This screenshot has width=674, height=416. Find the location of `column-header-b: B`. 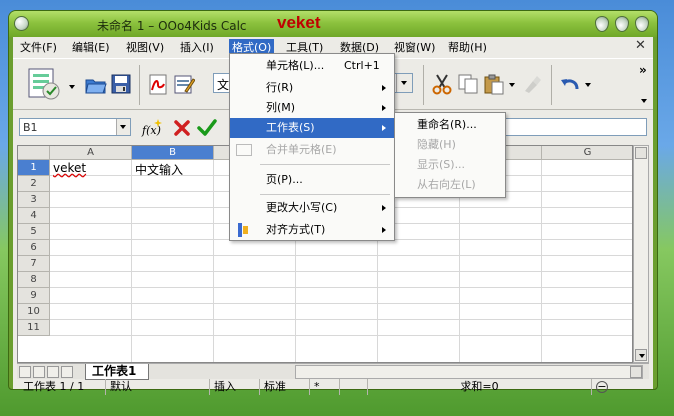

column-header-b: B is located at coordinates (173, 153).